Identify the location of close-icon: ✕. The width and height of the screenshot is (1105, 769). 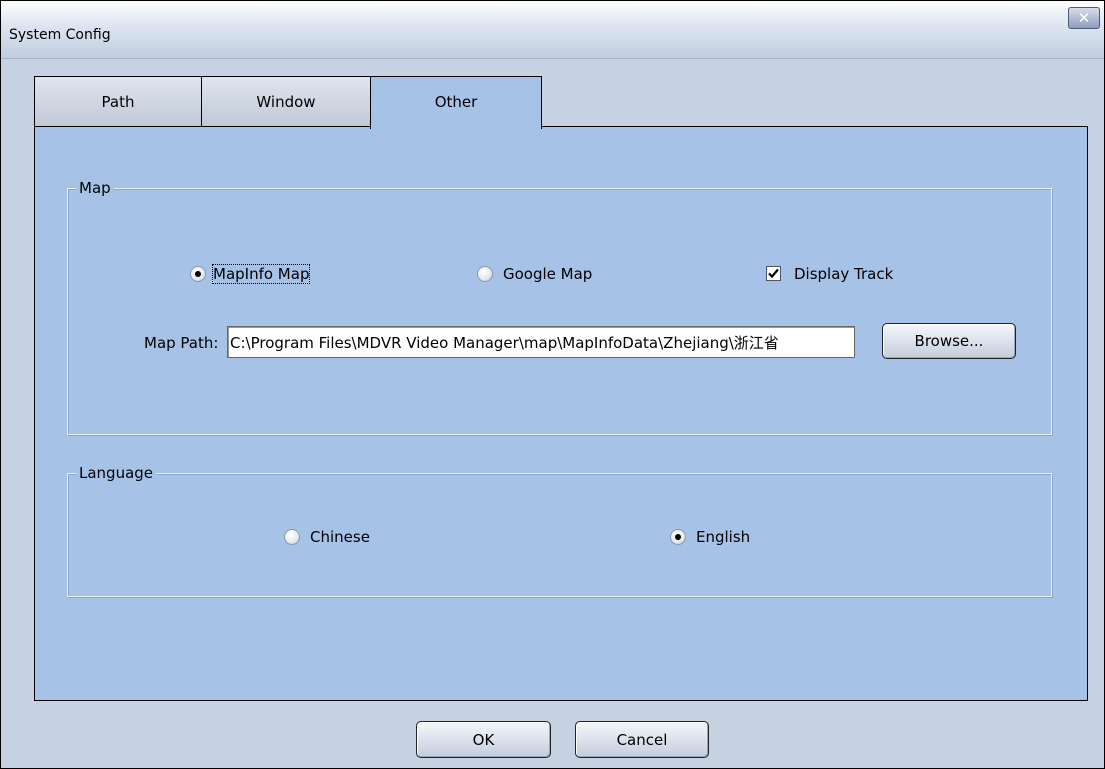
(1084, 17).